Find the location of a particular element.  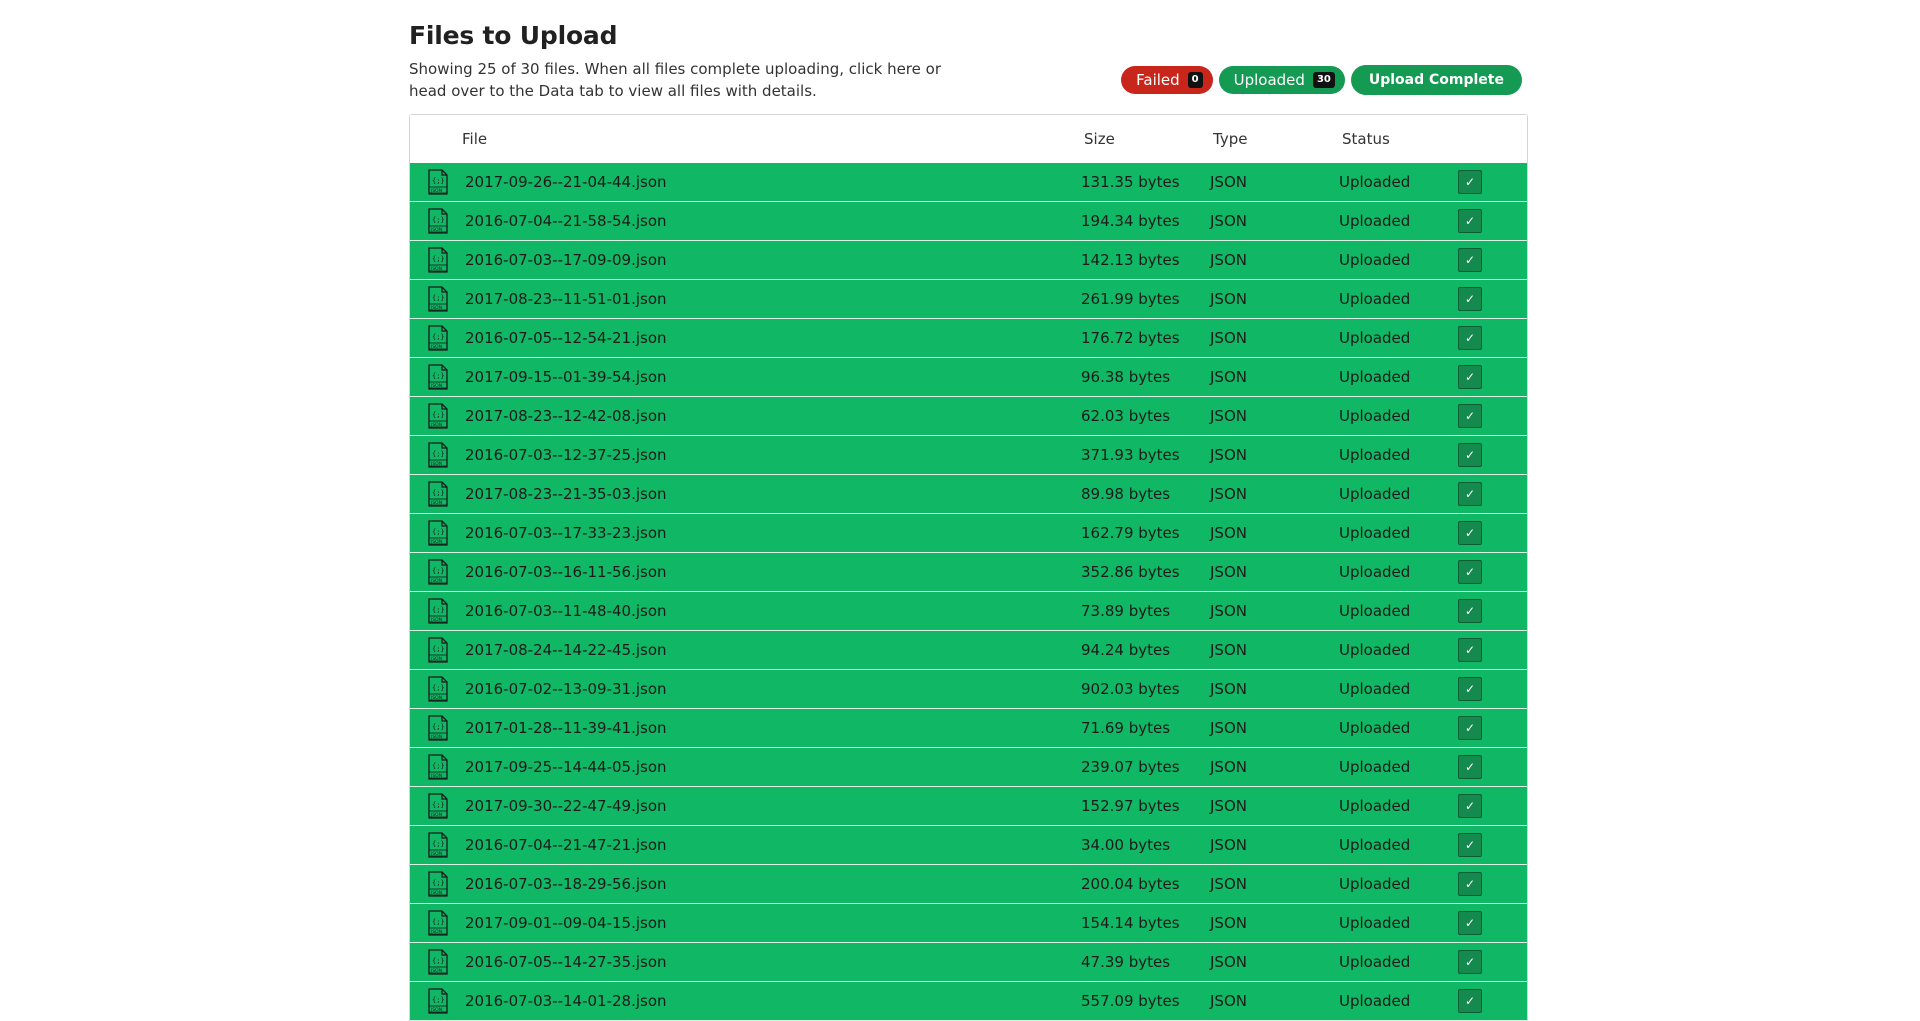

uploaded-label: Uploaded is located at coordinates (1269, 80).